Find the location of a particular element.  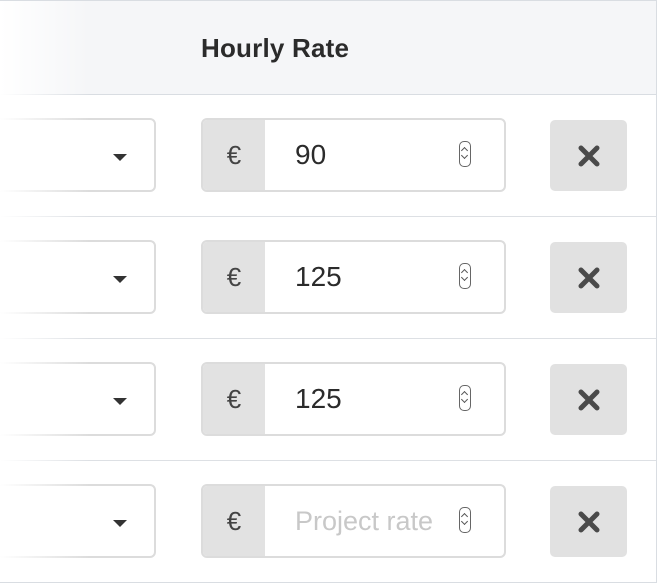

hourly-rate-input: Project rate is located at coordinates (364, 521).